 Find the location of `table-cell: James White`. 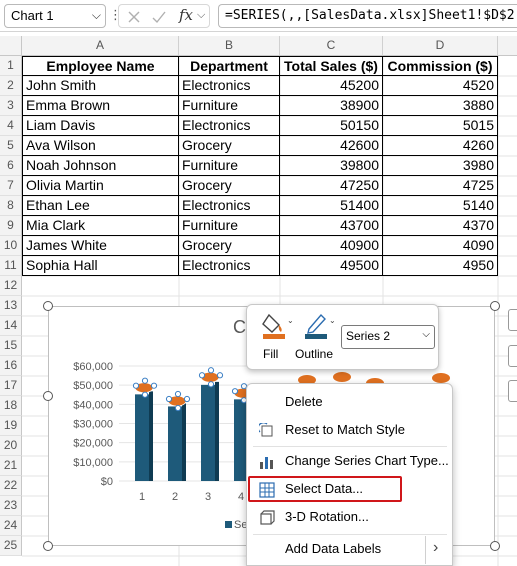

table-cell: James White is located at coordinates (100, 246).